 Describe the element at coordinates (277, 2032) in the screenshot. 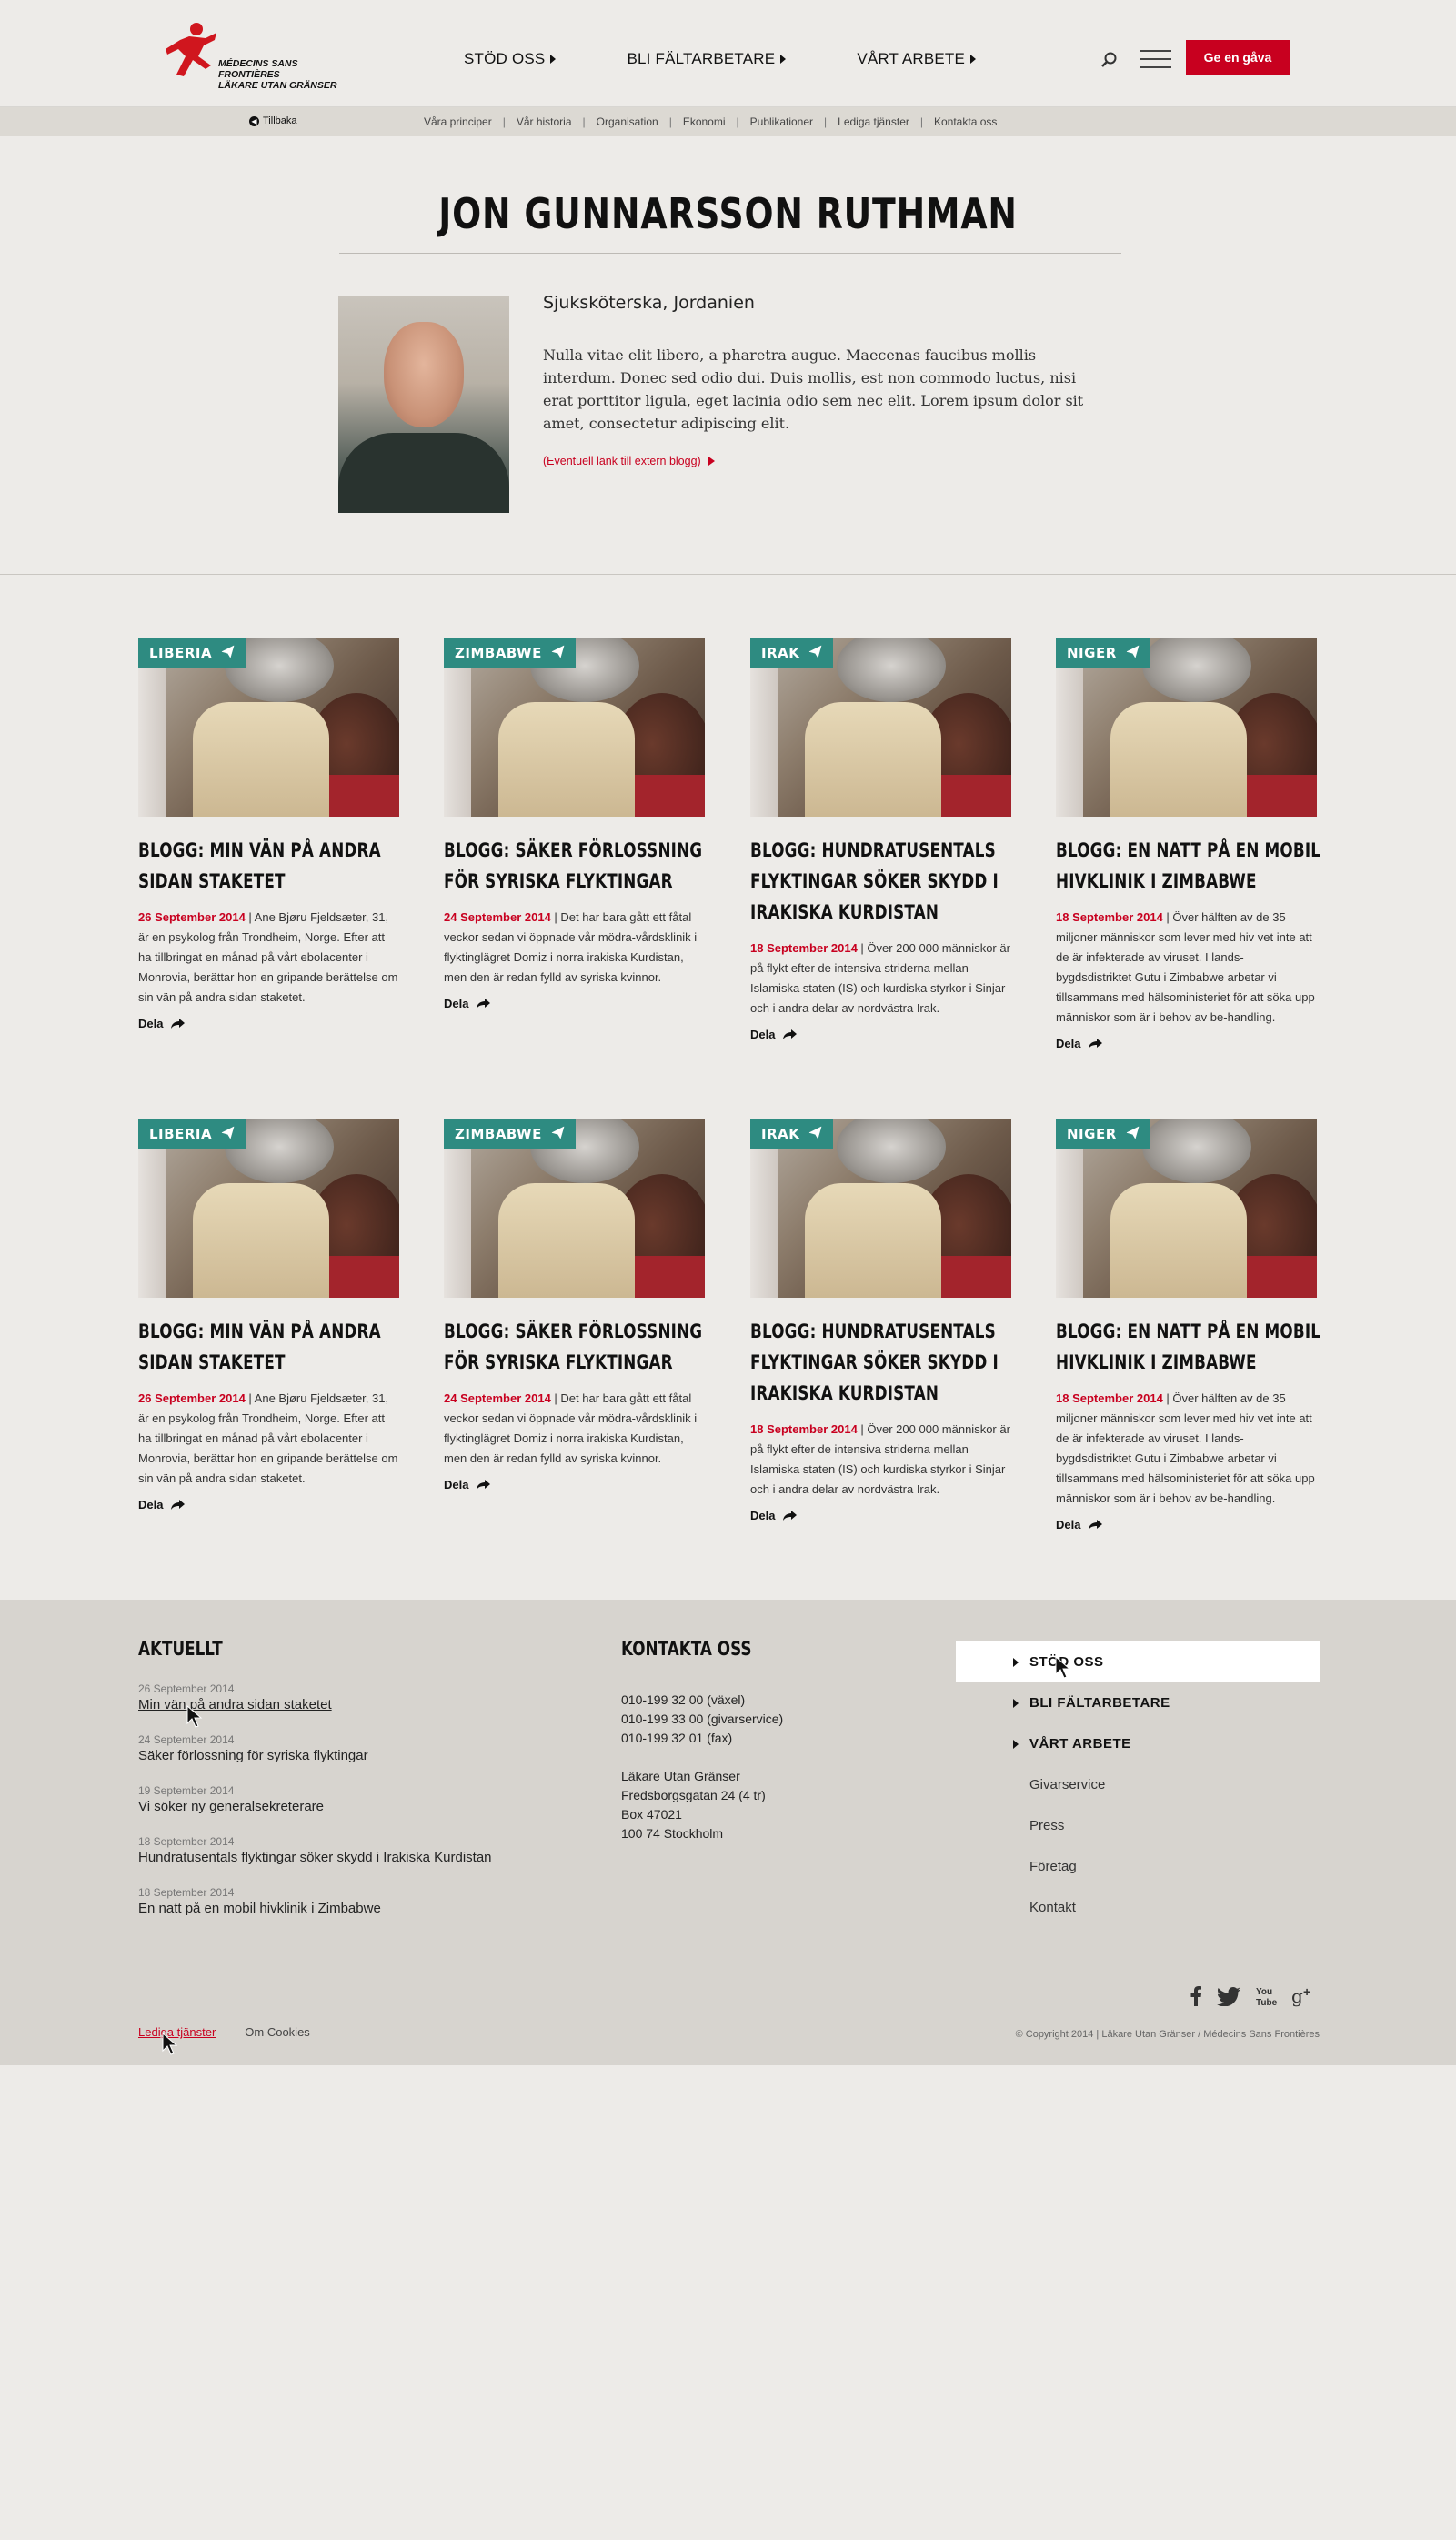

I see `cookies-link: Om Cookies` at that location.